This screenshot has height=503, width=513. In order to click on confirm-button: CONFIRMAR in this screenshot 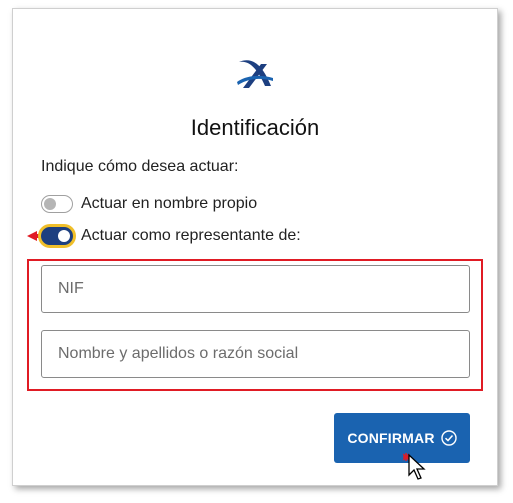, I will do `click(402, 438)`.